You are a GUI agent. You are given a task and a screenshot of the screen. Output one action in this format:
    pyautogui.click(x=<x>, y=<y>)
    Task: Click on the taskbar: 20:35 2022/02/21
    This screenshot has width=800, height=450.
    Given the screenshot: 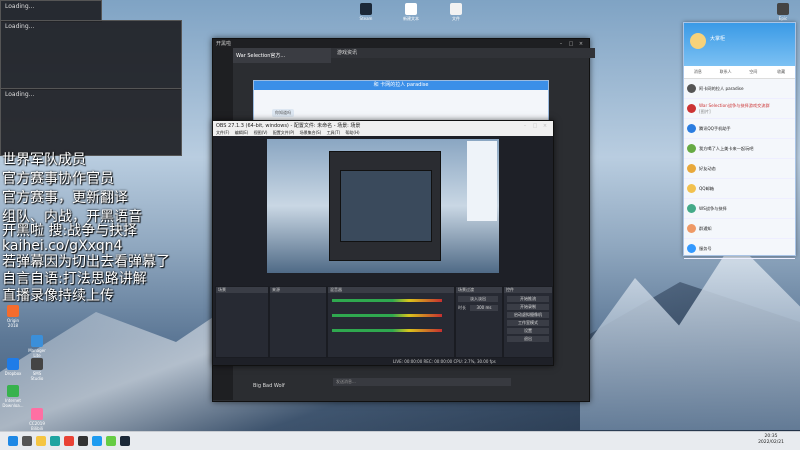 What is the action you would take?
    pyautogui.click(x=400, y=440)
    